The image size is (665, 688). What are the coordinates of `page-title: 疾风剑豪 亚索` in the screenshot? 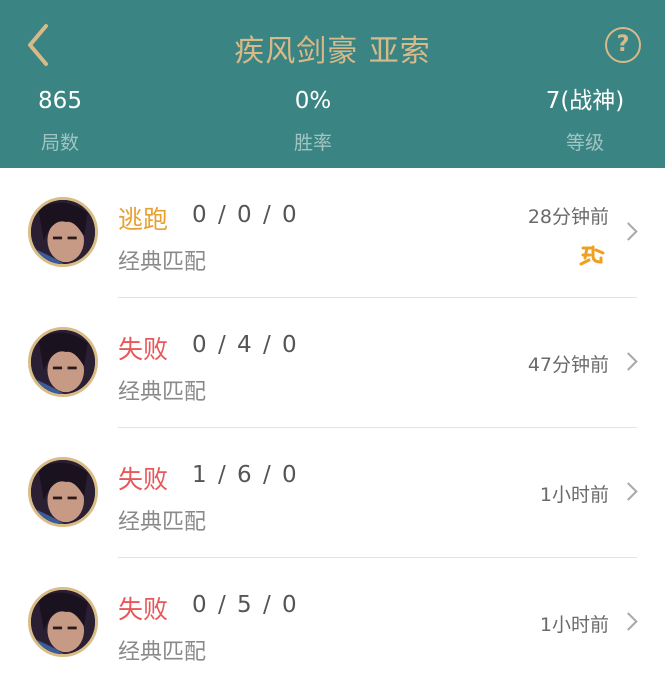 It's located at (332, 51).